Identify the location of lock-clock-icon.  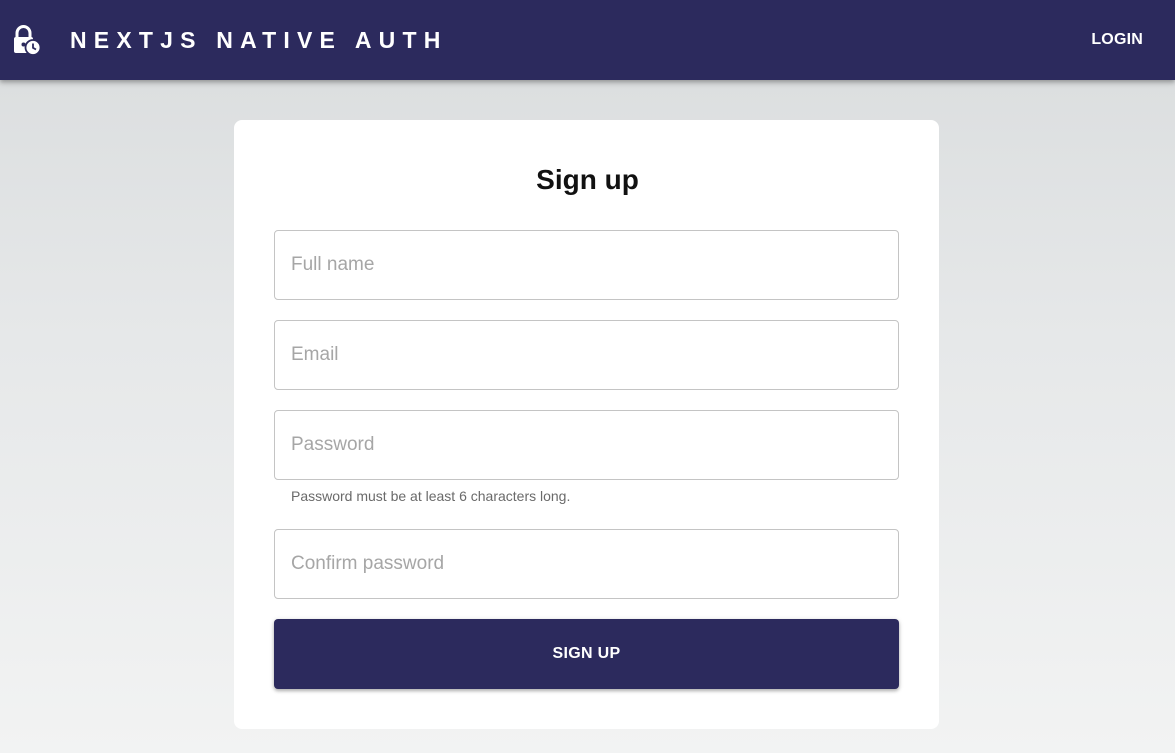
(27, 40).